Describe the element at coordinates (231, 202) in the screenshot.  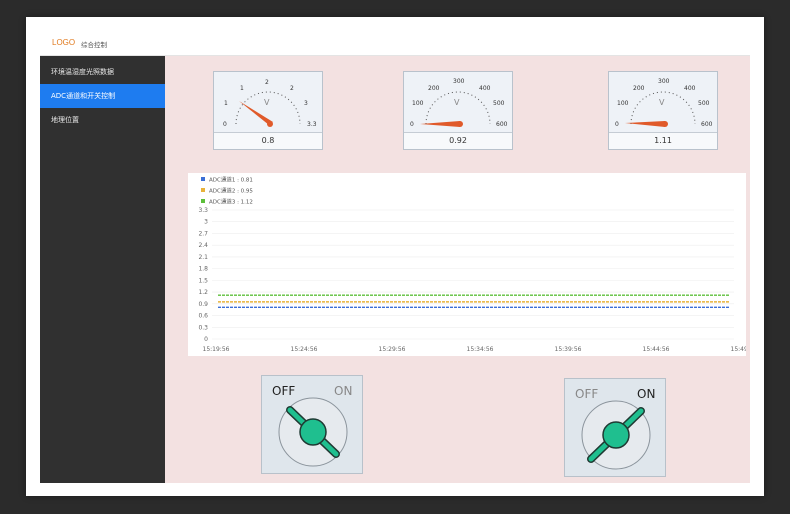
I see `legend-entry: ADC通道3 : 1.12` at that location.